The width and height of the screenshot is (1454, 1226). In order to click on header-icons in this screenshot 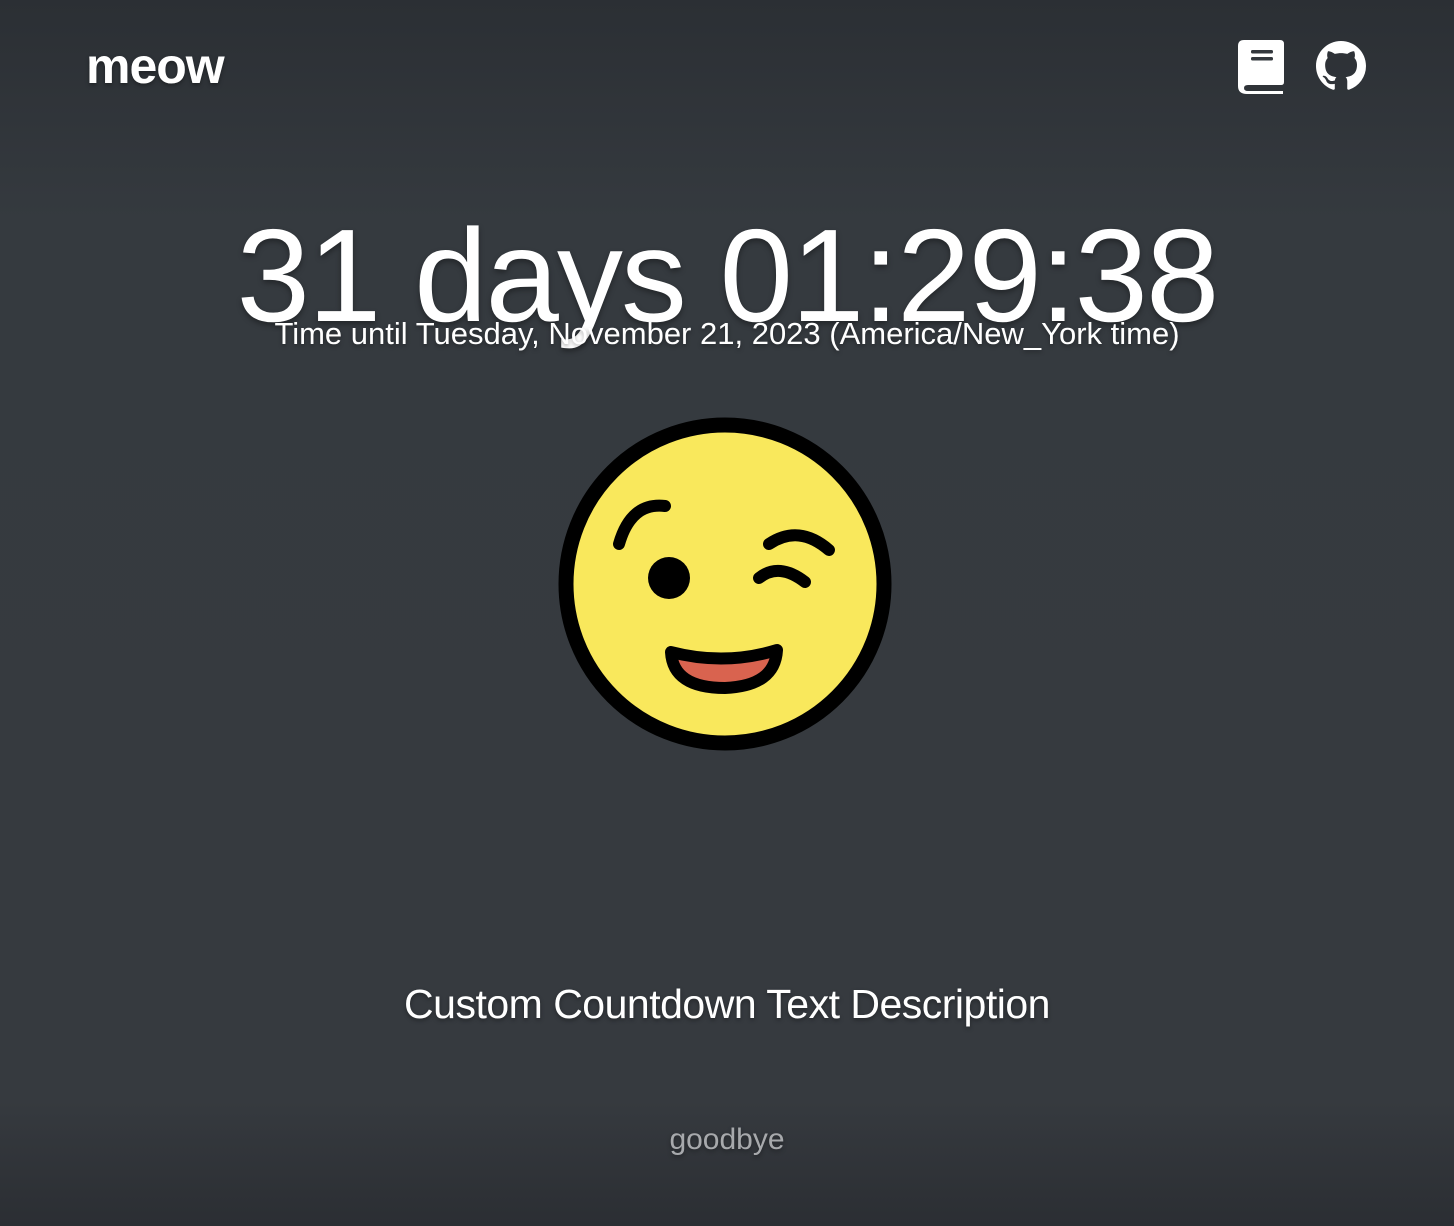, I will do `click(1301, 66)`.